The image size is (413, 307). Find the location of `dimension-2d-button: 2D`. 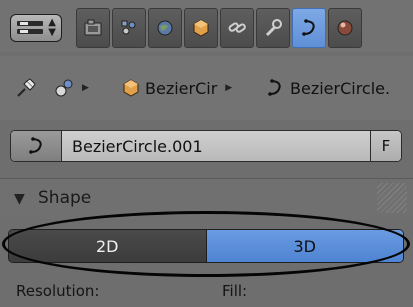

dimension-2d-button: 2D is located at coordinates (108, 246).